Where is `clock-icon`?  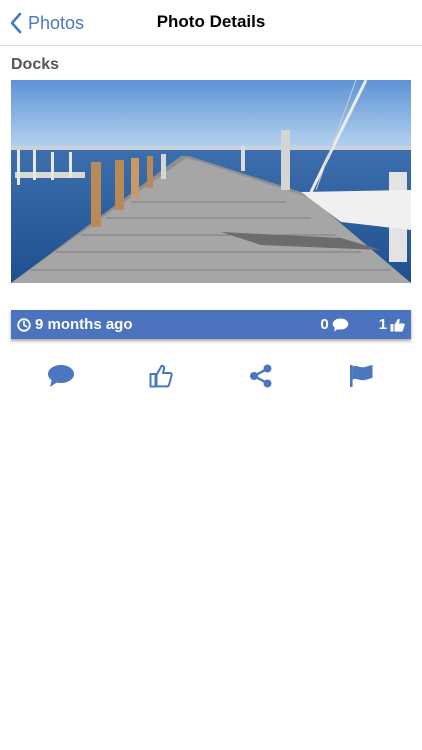 clock-icon is located at coordinates (24, 324).